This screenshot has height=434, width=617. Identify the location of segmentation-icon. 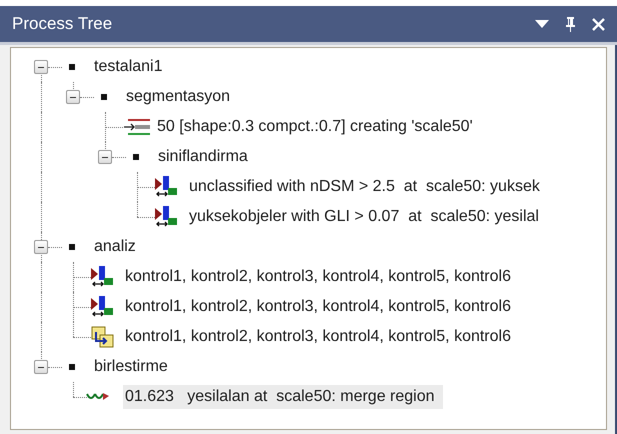
(137, 127).